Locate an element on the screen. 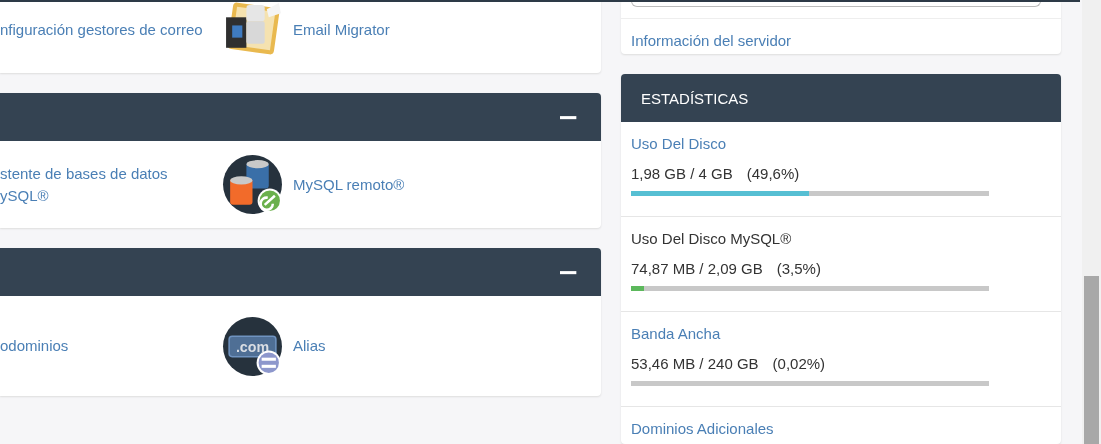 Image resolution: width=1101 pixels, height=444 pixels. stat-link: Banda Ancha is located at coordinates (676, 334).